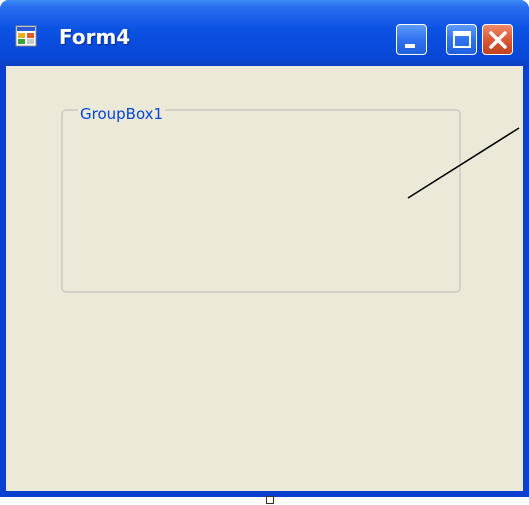 The image size is (529, 505). What do you see at coordinates (411, 39) in the screenshot?
I see `minimize-button` at bounding box center [411, 39].